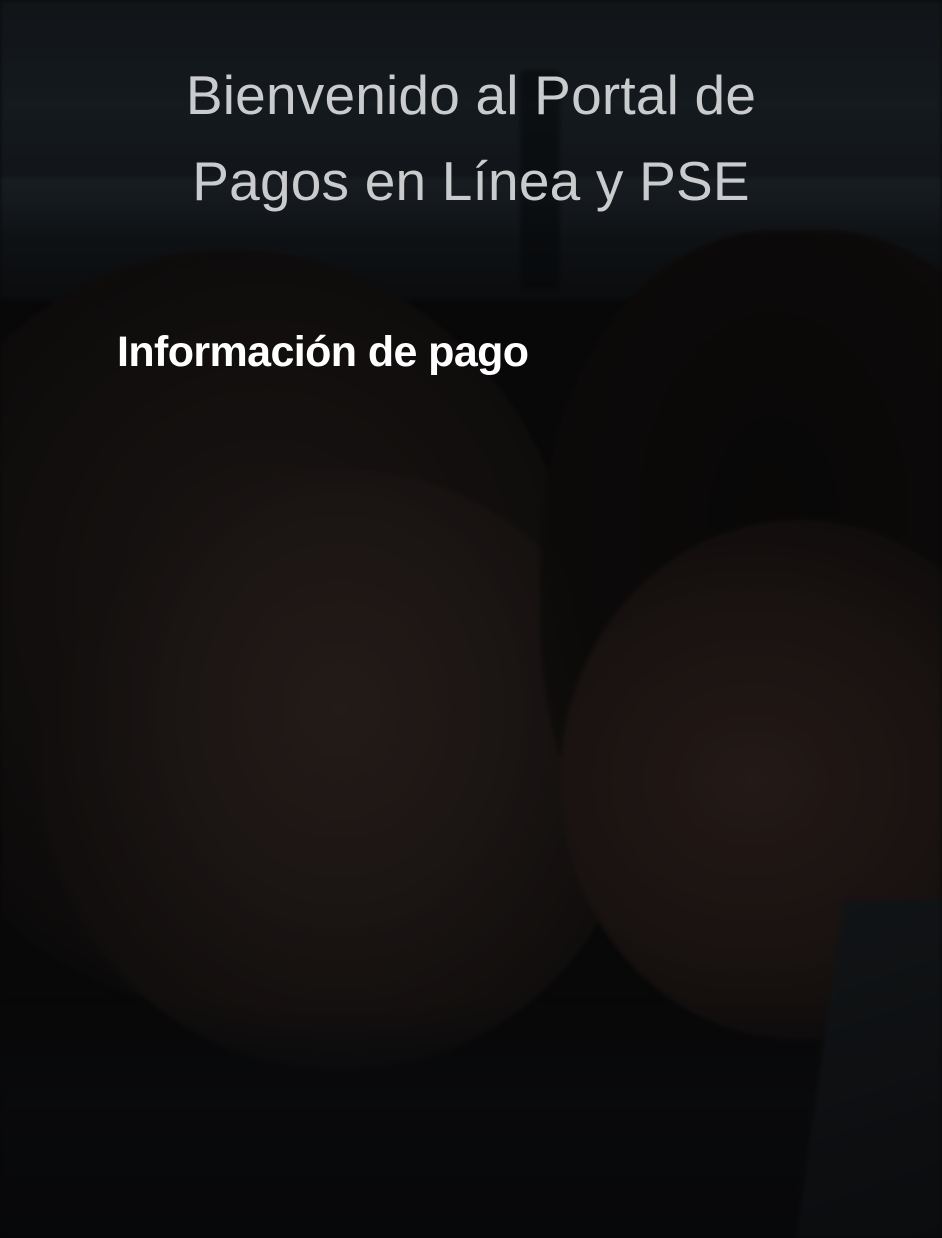 The image size is (942, 1238). Describe the element at coordinates (471, 181) in the screenshot. I see `page-title-line-2: Pagos en Línea y PSE` at that location.